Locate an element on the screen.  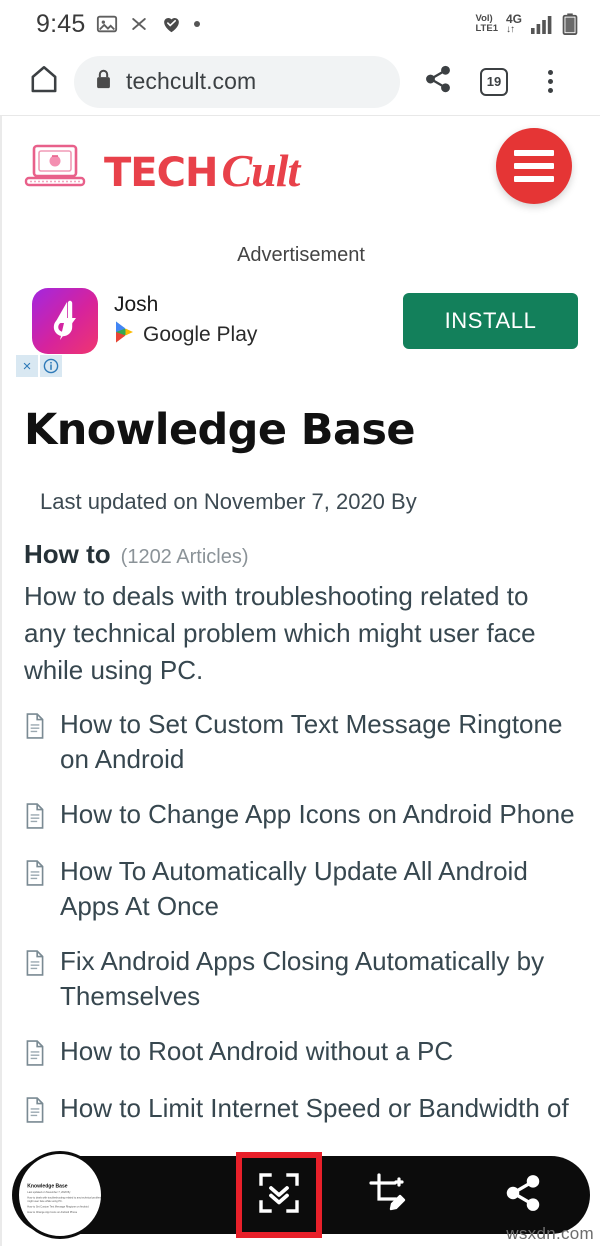
omnibox: techcult.com is located at coordinates (237, 81).